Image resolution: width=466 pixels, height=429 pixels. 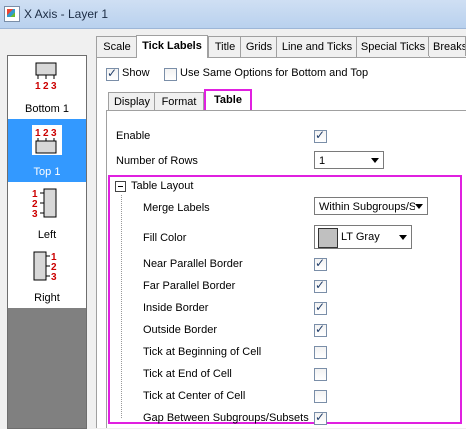 I want to click on axis-item-top-1: 1 2 3 Top 1, so click(x=47, y=150).